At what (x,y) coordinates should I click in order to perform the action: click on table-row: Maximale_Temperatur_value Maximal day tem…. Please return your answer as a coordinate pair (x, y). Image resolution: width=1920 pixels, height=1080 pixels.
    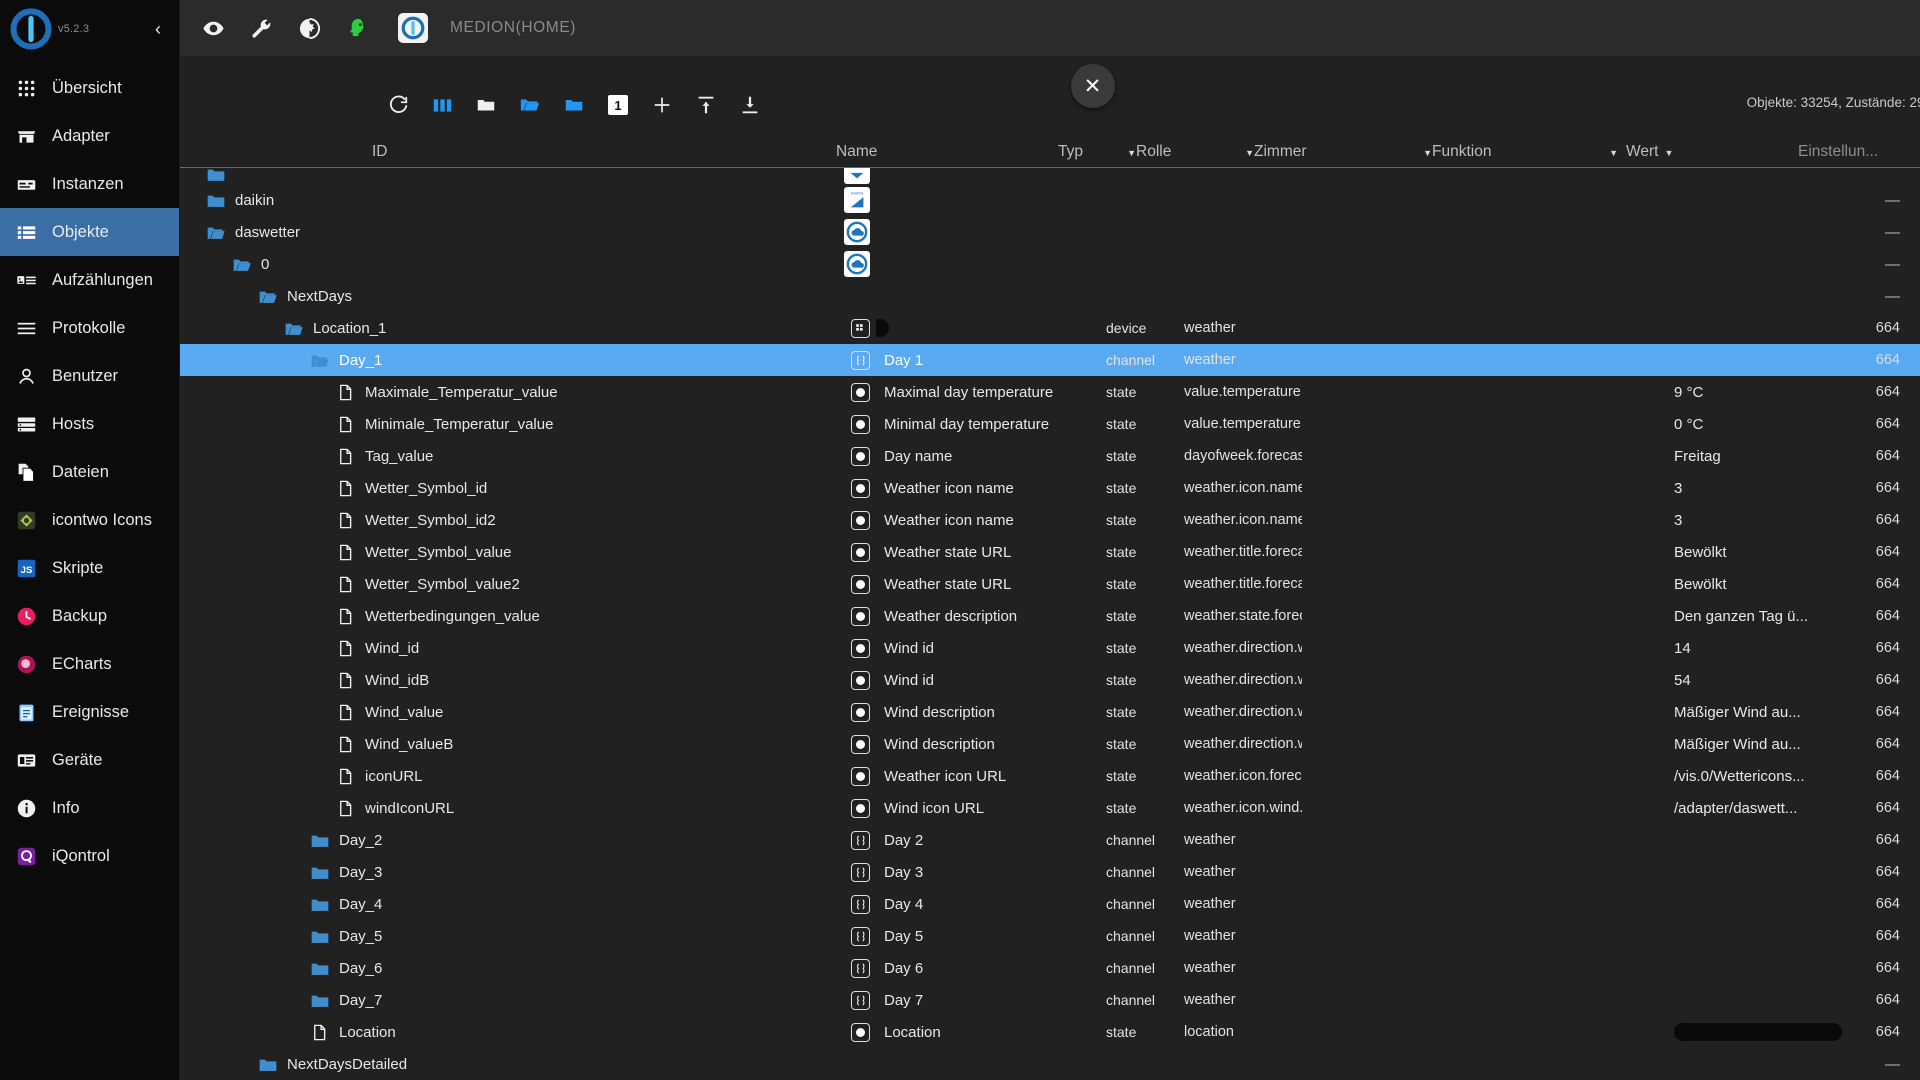
    Looking at the image, I should click on (1050, 392).